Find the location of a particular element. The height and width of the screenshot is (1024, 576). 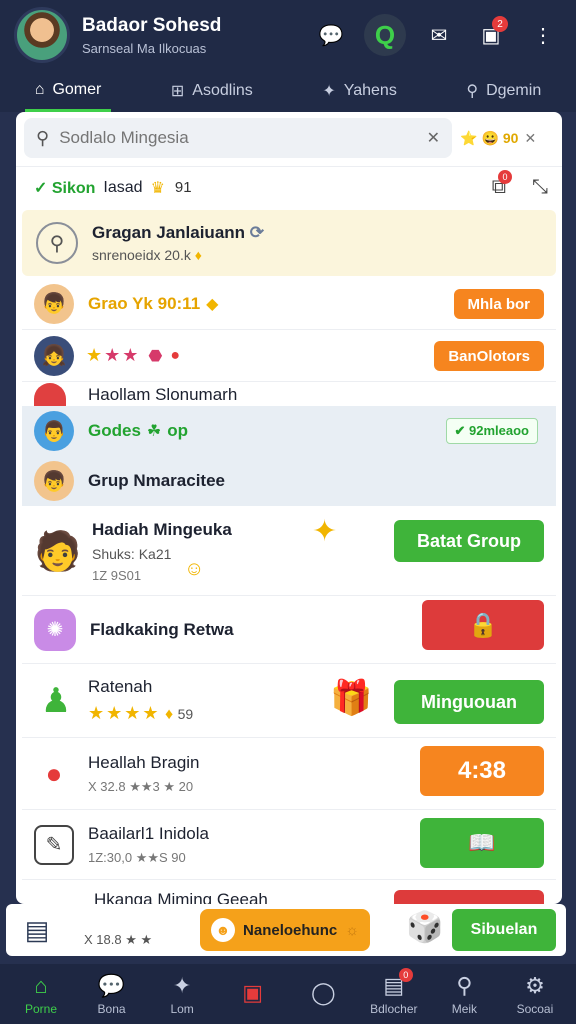

collapse-icon: ⤡ is located at coordinates (540, 187).